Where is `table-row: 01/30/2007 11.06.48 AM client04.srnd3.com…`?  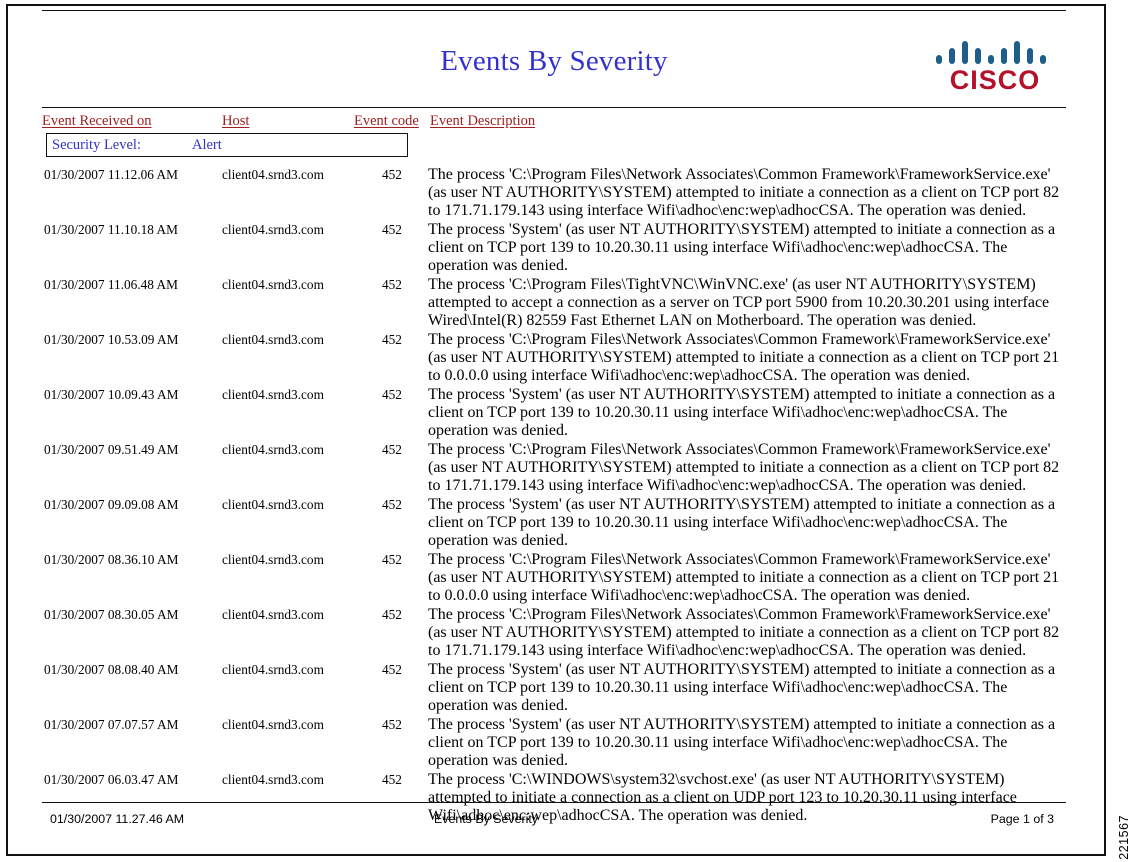 table-row: 01/30/2007 11.06.48 AM client04.srnd3.com… is located at coordinates (554, 303).